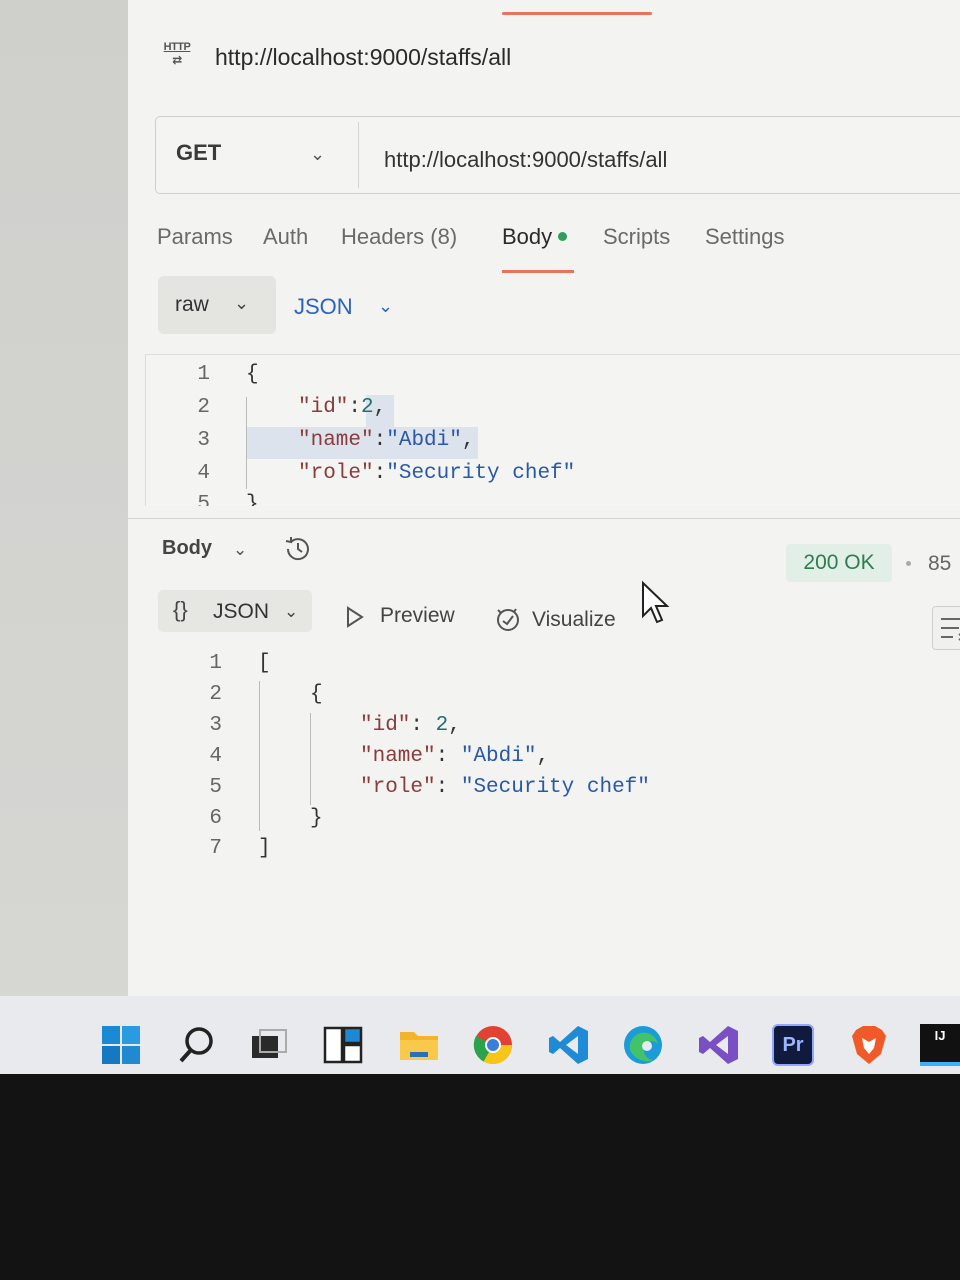 Image resolution: width=960 pixels, height=1280 pixels. What do you see at coordinates (839, 563) in the screenshot?
I see `status-badge: 200 OK` at bounding box center [839, 563].